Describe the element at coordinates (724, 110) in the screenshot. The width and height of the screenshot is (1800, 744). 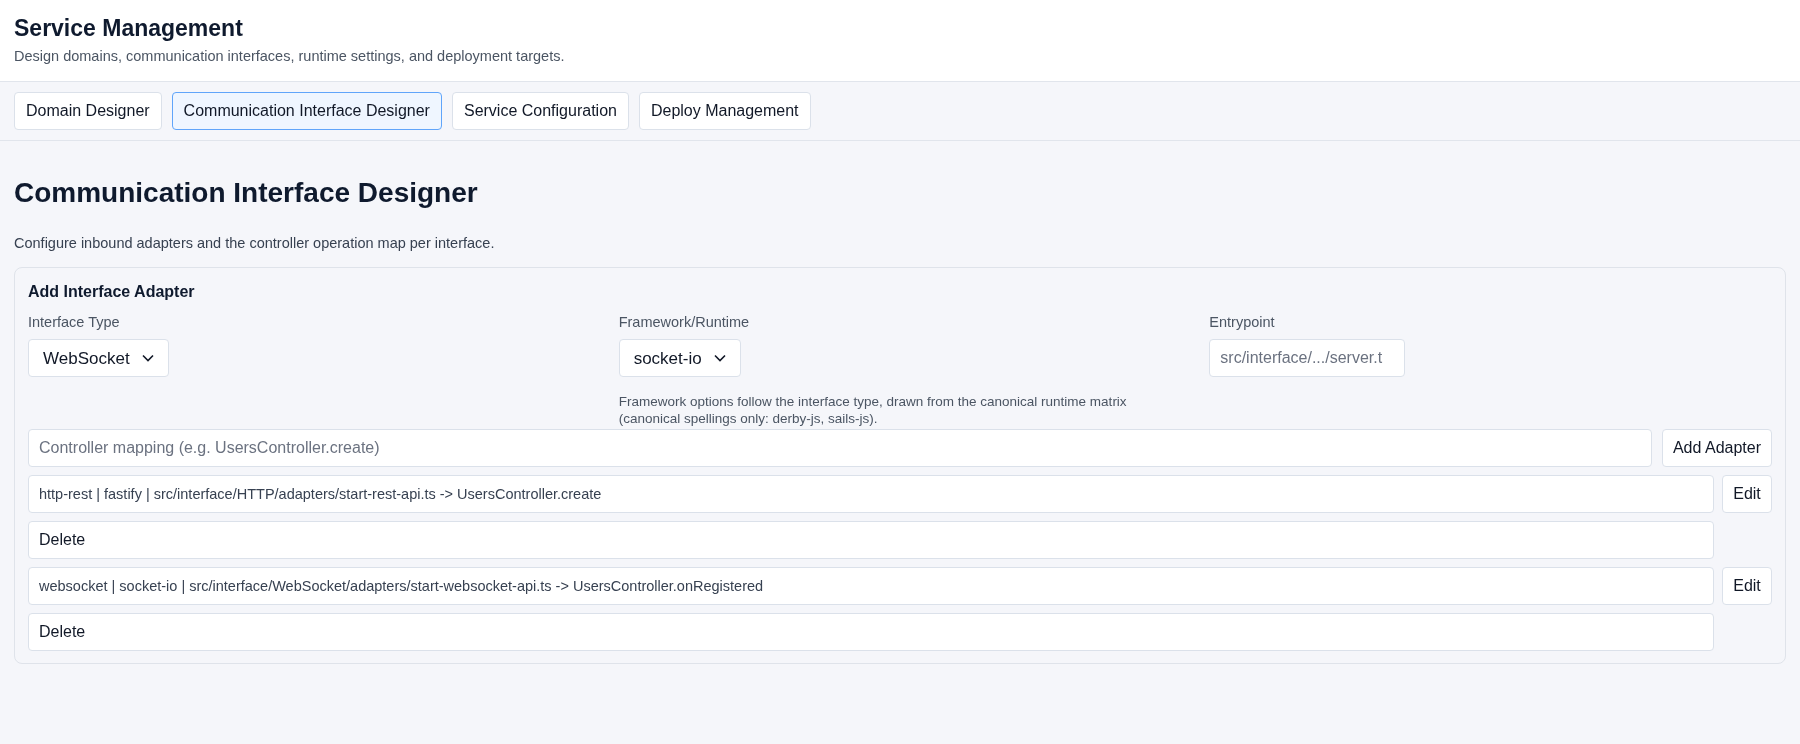
I see `tab: Deploy Management` at that location.